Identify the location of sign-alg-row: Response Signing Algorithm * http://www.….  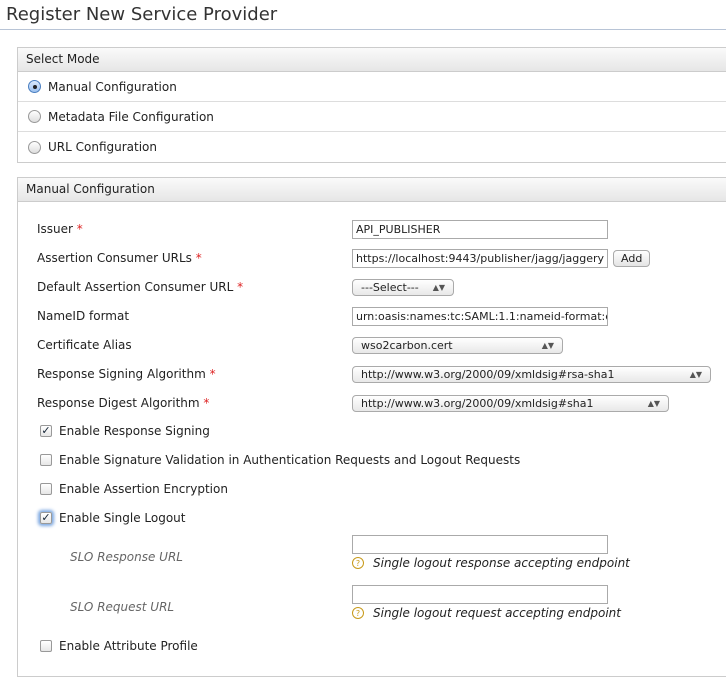
(374, 374).